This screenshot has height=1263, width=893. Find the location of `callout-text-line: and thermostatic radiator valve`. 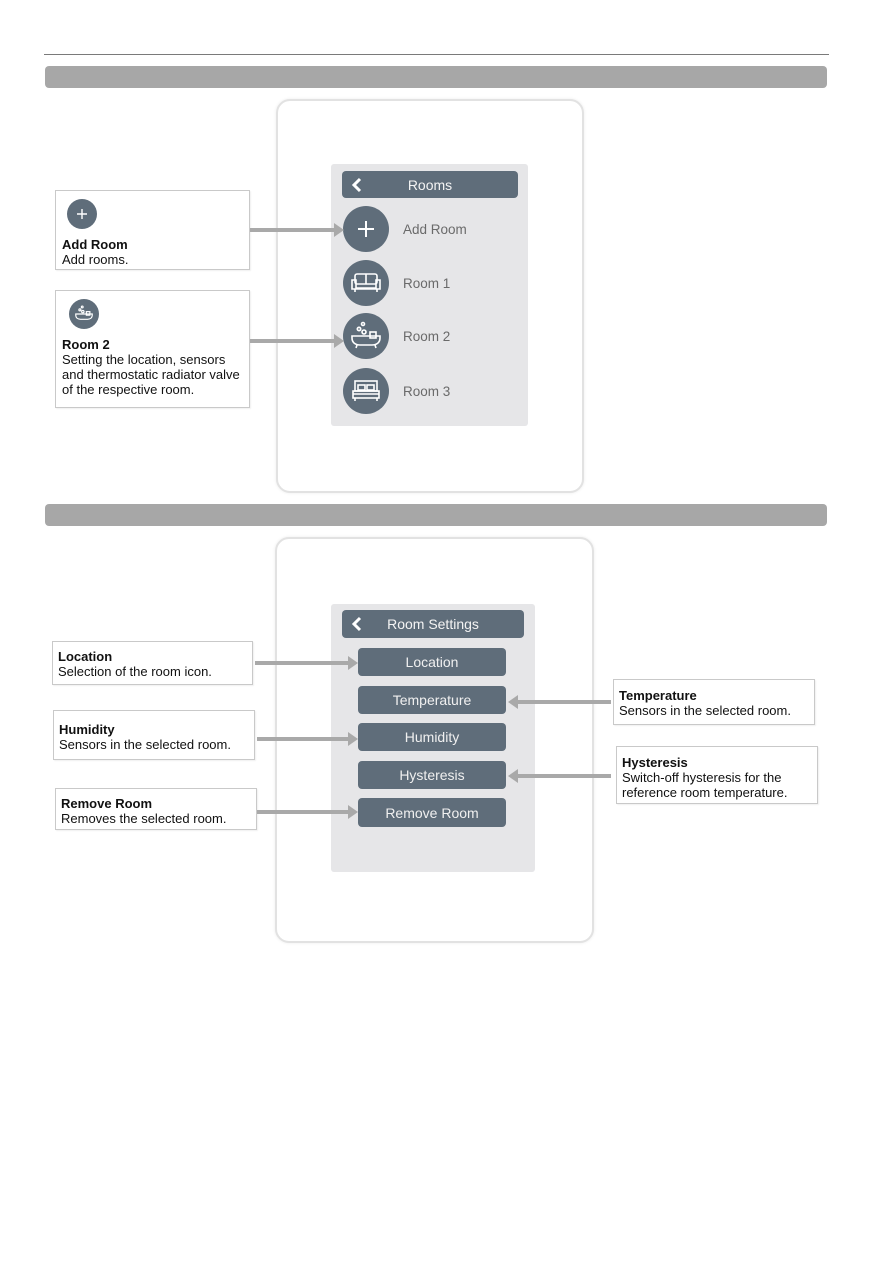

callout-text-line: and thermostatic radiator valve is located at coordinates (151, 374).